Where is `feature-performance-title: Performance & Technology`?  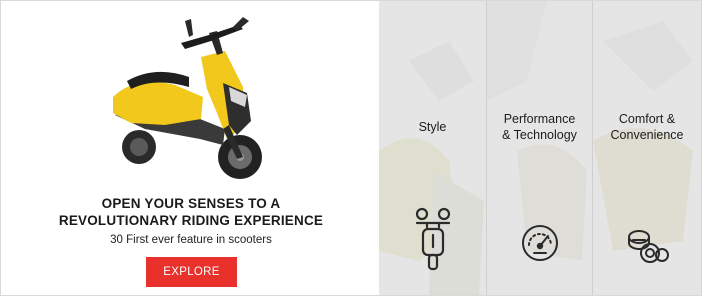
feature-performance-title: Performance & Technology is located at coordinates (539, 127).